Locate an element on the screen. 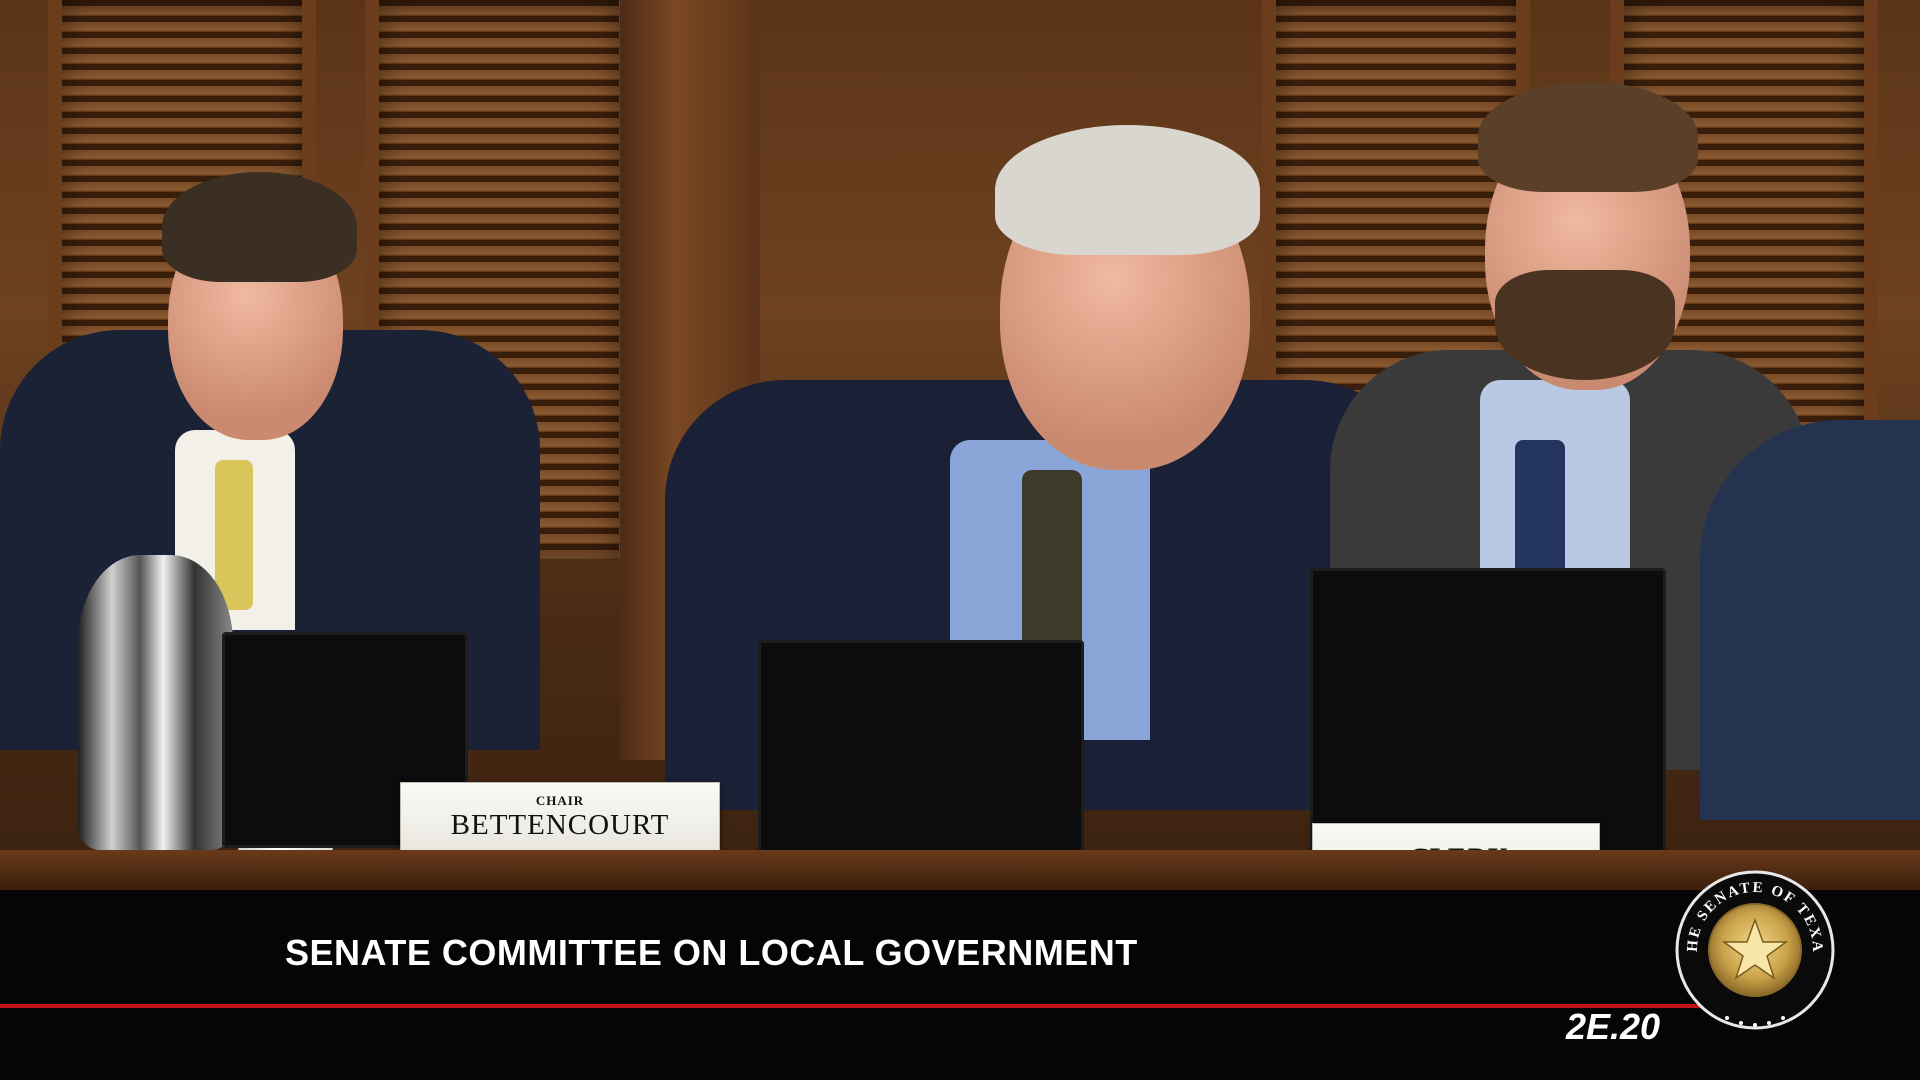  chair-hair is located at coordinates (1127, 190).